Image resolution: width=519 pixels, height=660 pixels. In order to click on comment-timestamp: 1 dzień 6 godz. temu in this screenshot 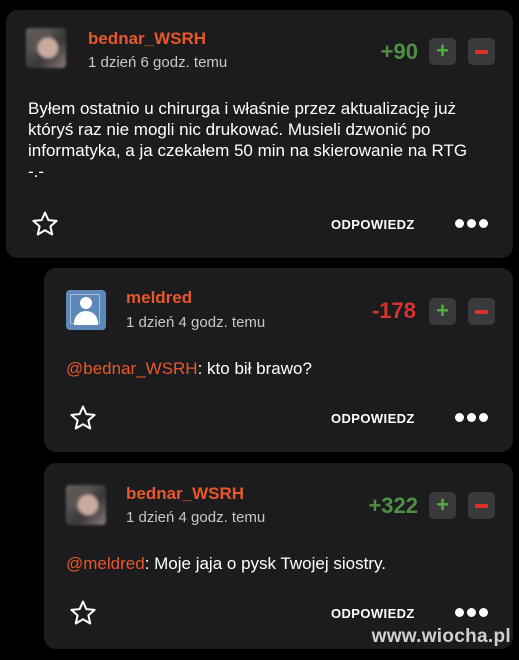, I will do `click(158, 62)`.